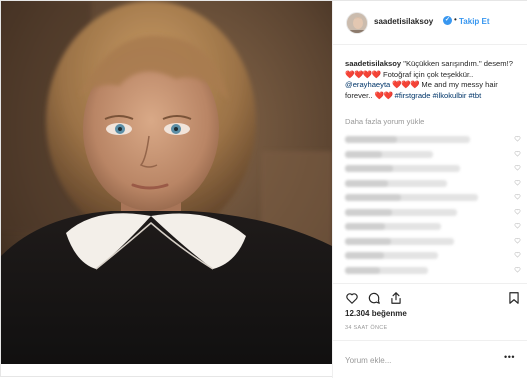 The height and width of the screenshot is (378, 527). Describe the element at coordinates (363, 74) in the screenshot. I see `caption-emoji-1: ❤️❤️❤️❤️` at that location.